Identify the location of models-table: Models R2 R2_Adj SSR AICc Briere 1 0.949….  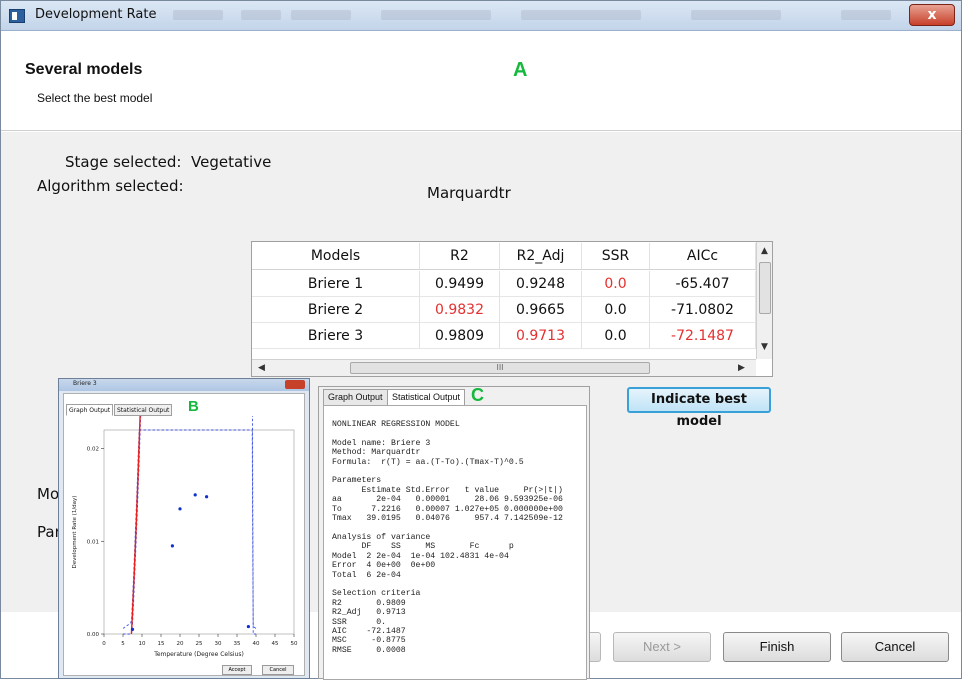
(512, 309).